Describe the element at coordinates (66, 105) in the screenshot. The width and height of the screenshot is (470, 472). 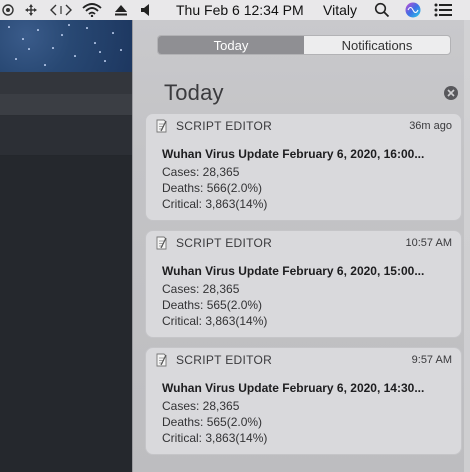
I see `window-toolbar` at that location.